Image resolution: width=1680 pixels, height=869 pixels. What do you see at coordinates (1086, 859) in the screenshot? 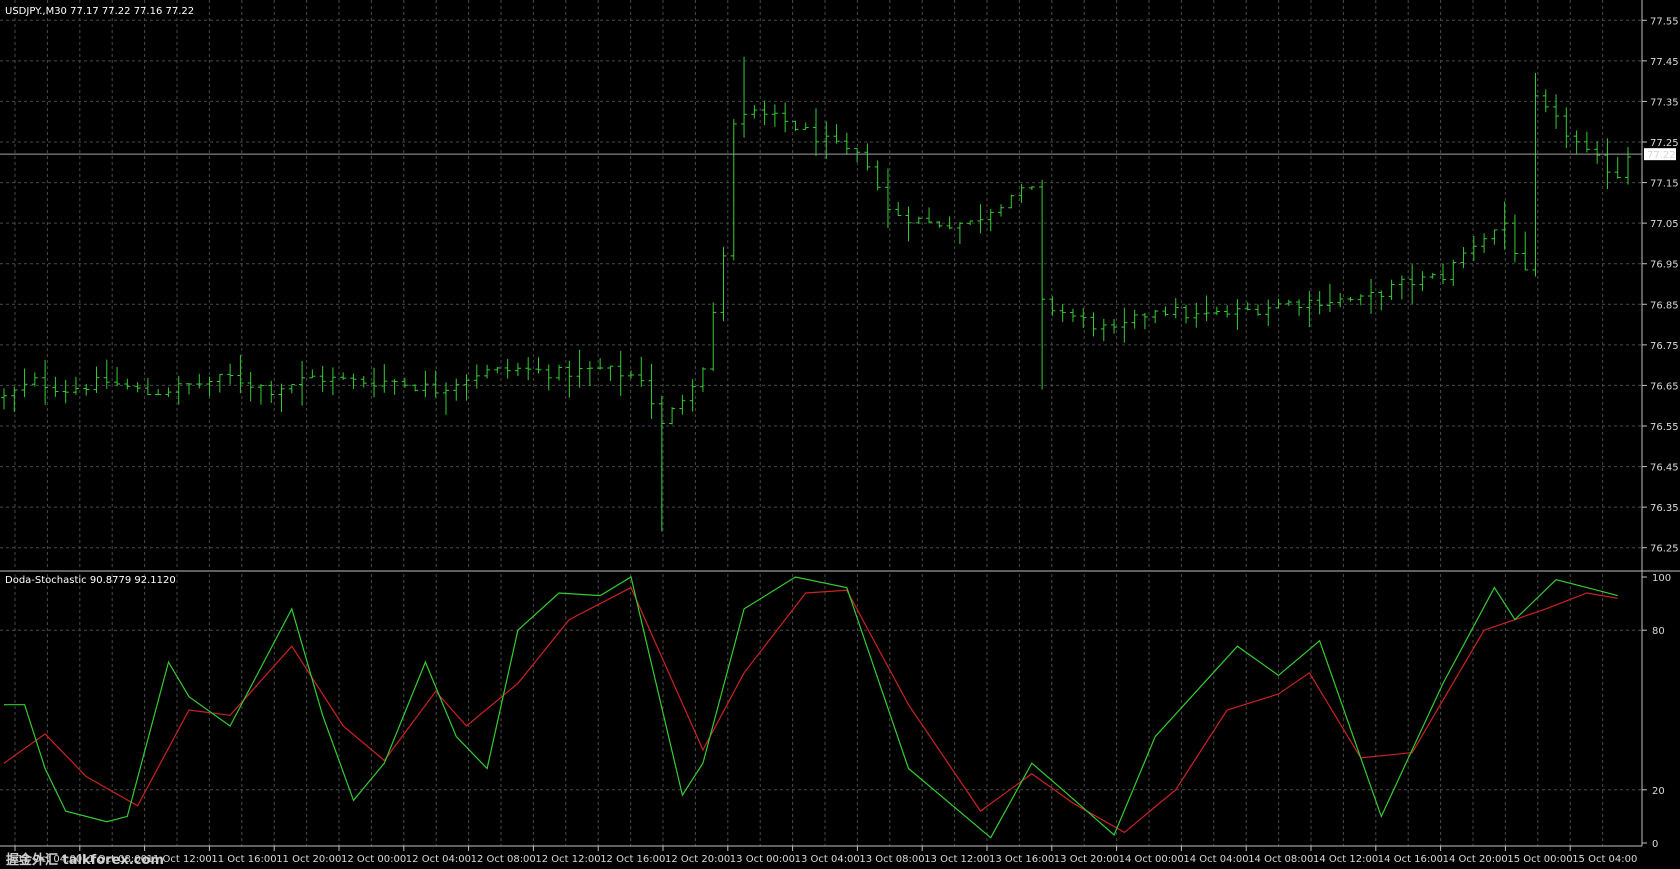
I see `time-label: 13 Oct 20:00` at bounding box center [1086, 859].